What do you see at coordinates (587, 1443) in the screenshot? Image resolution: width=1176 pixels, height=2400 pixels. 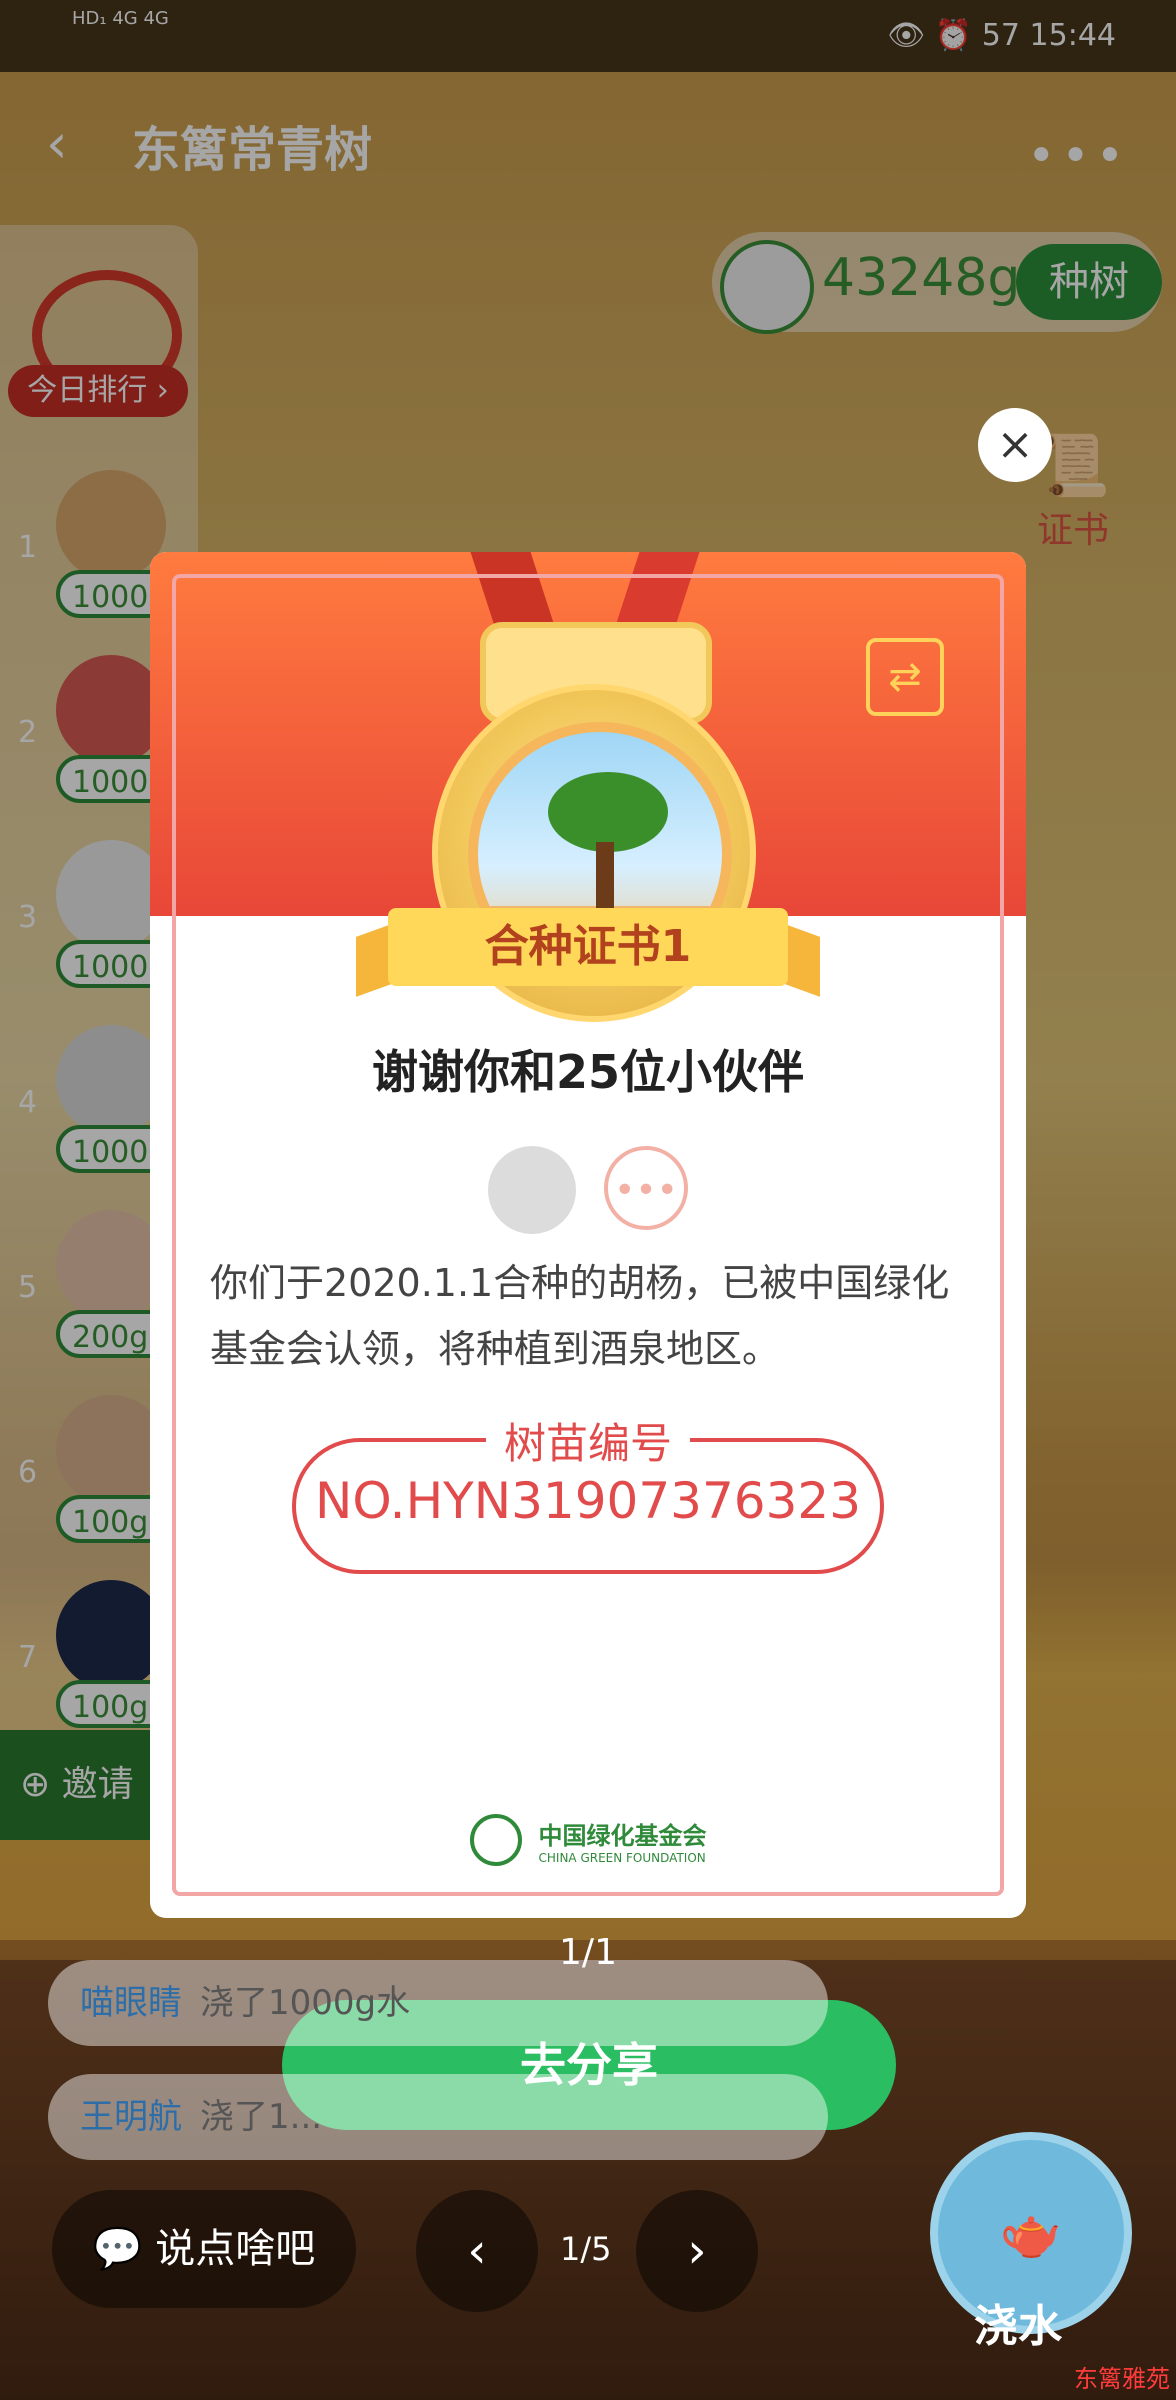 I see `seedling-code-label-text: 树苗编号` at bounding box center [587, 1443].